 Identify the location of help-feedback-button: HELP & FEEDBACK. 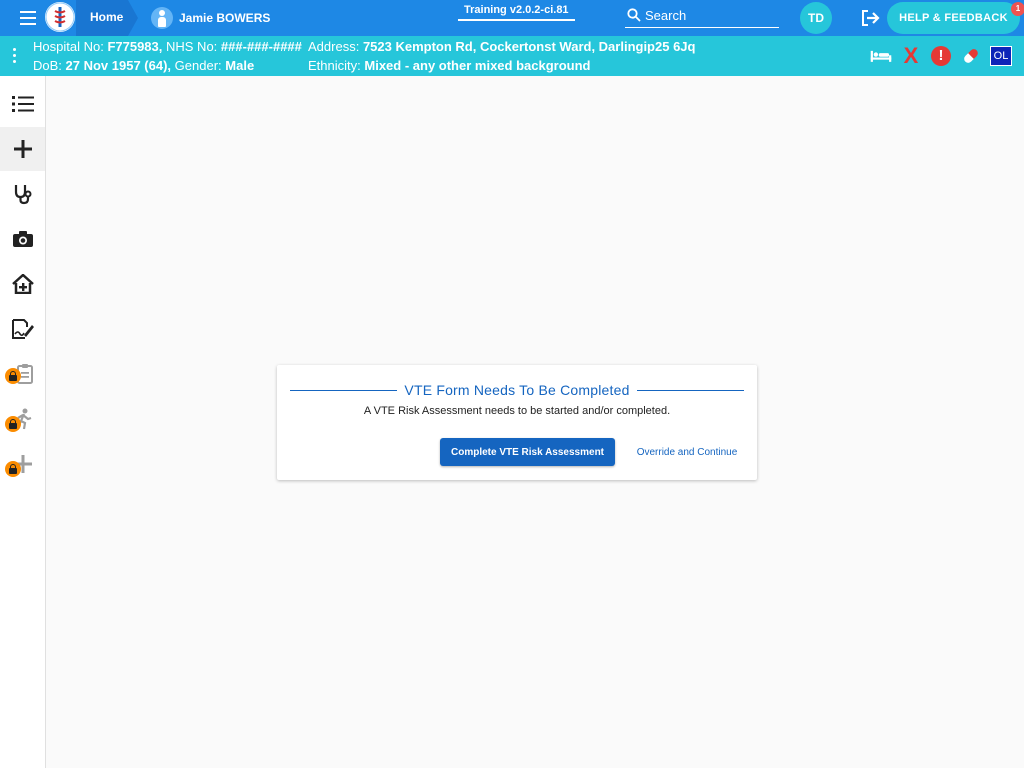
(953, 18).